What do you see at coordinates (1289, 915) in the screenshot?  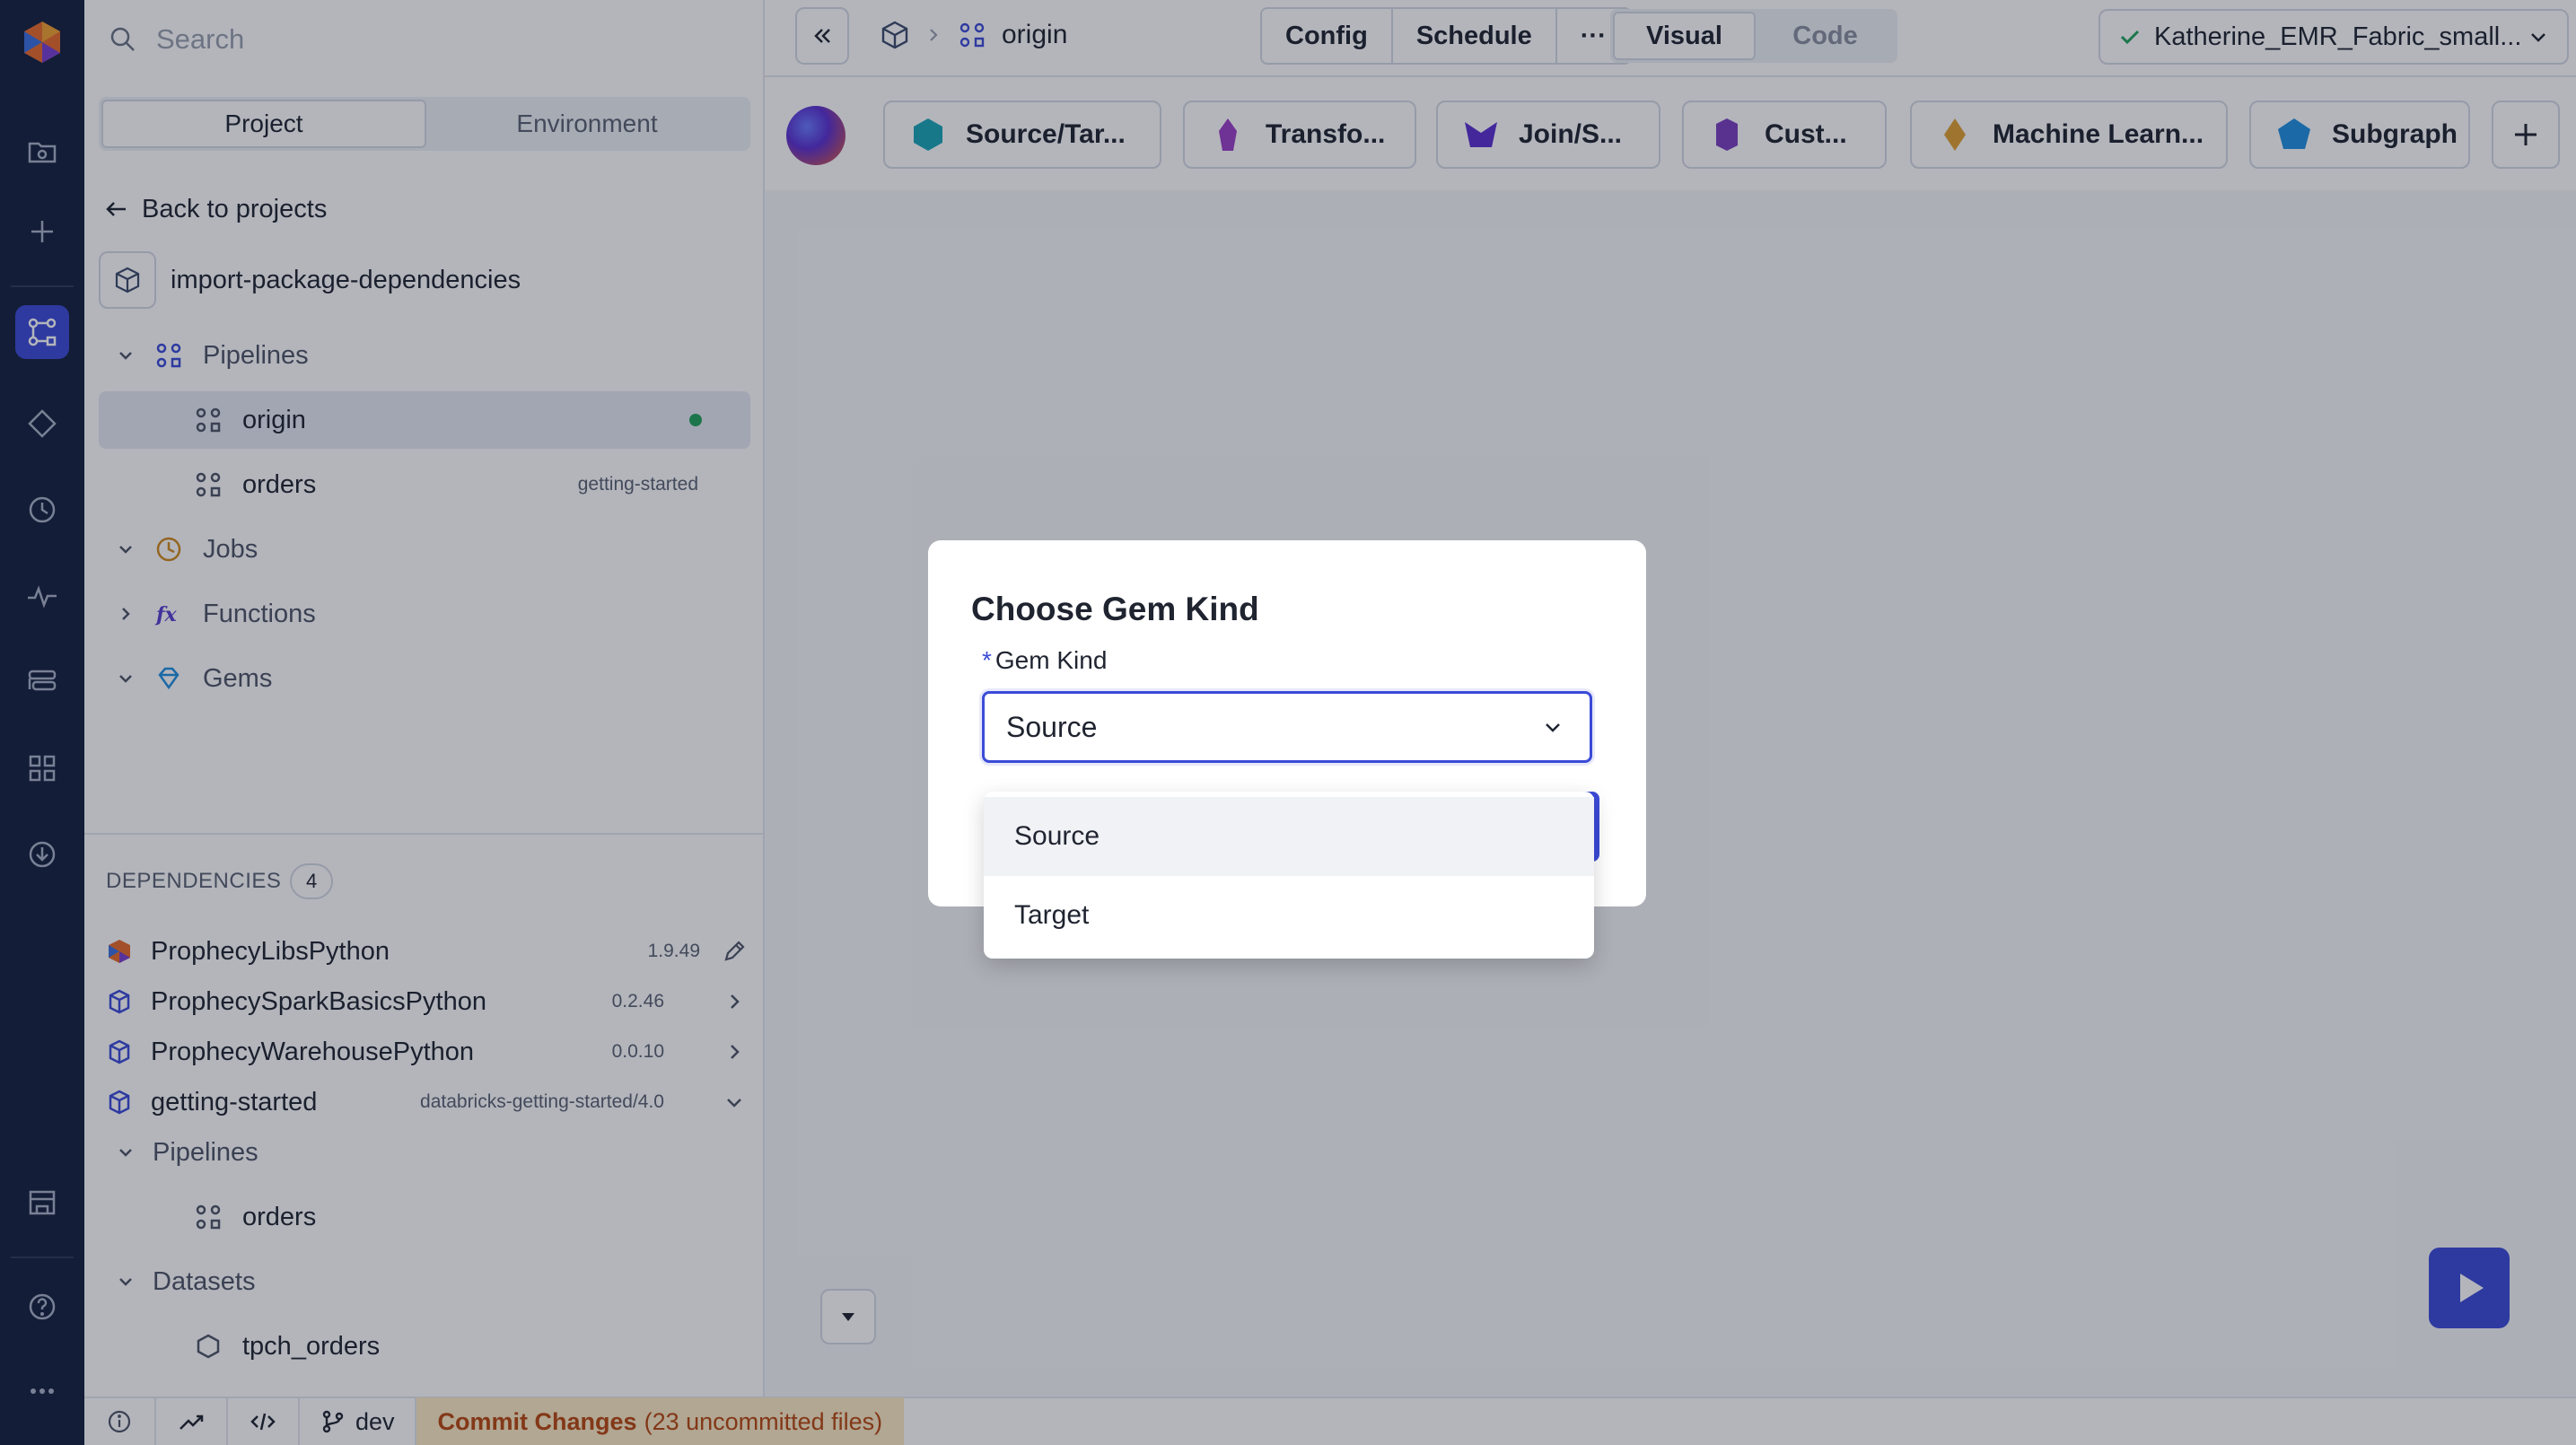 I see `option-target: Target` at bounding box center [1289, 915].